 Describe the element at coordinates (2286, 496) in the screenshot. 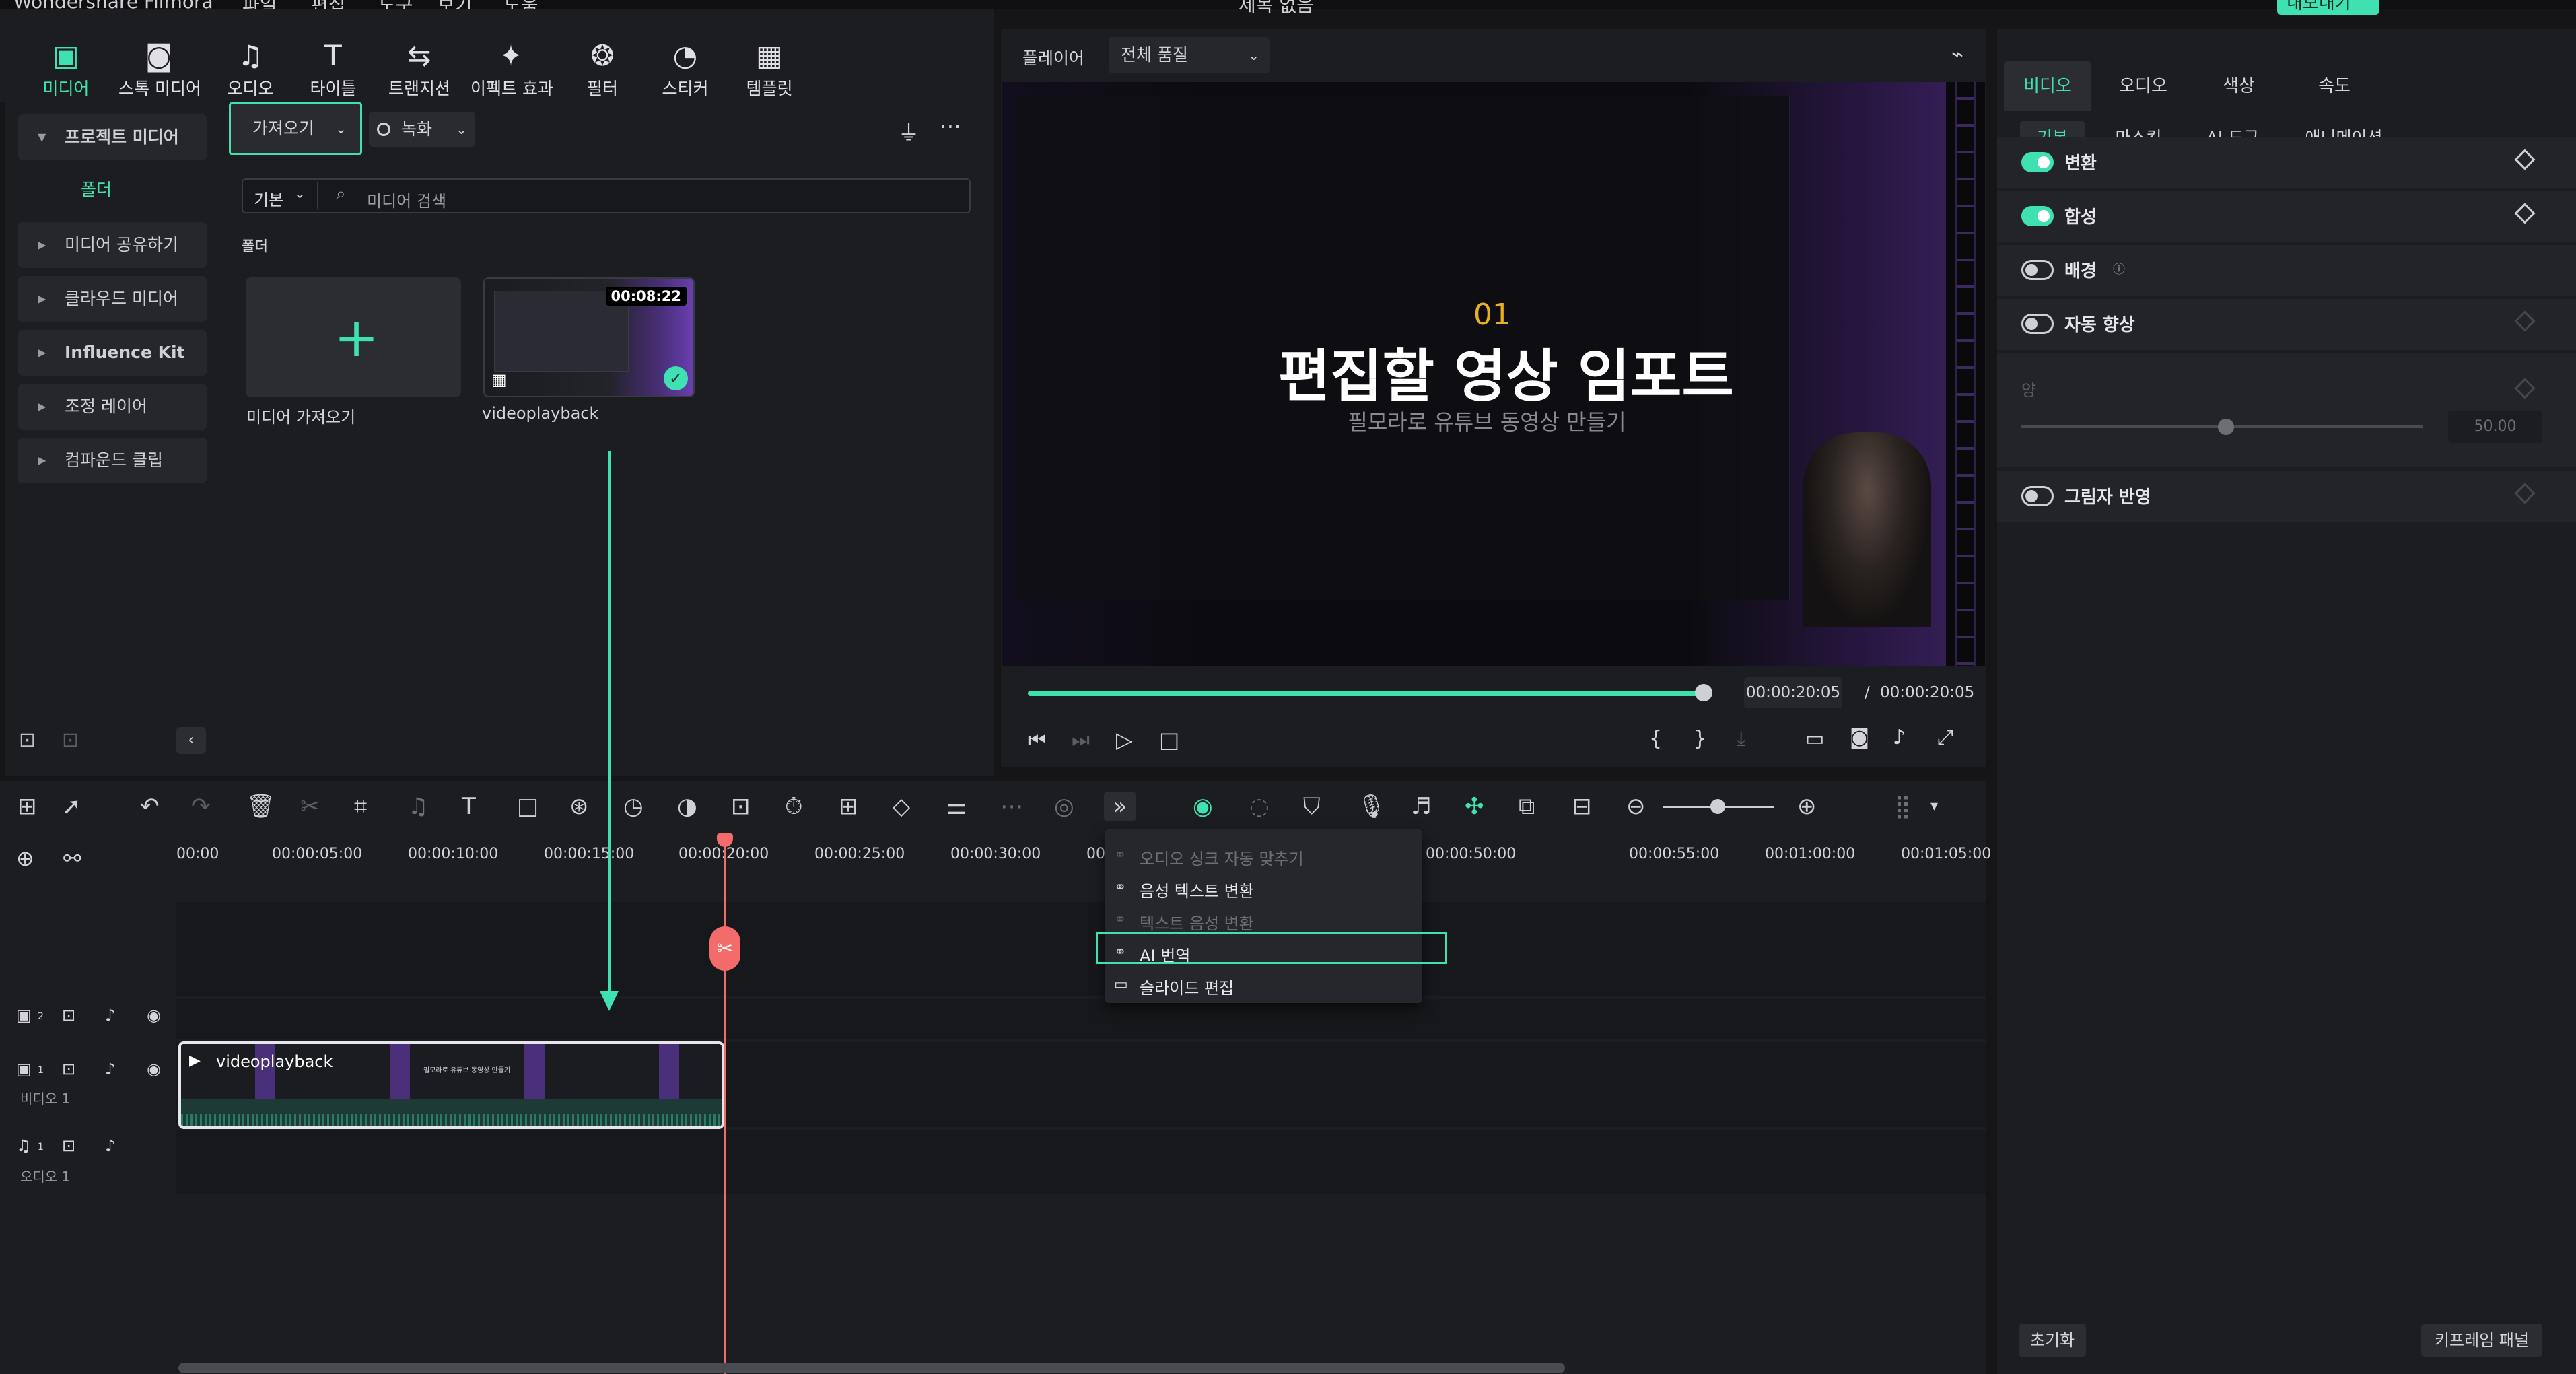

I see `prop-shadow: 그림자 반영` at that location.